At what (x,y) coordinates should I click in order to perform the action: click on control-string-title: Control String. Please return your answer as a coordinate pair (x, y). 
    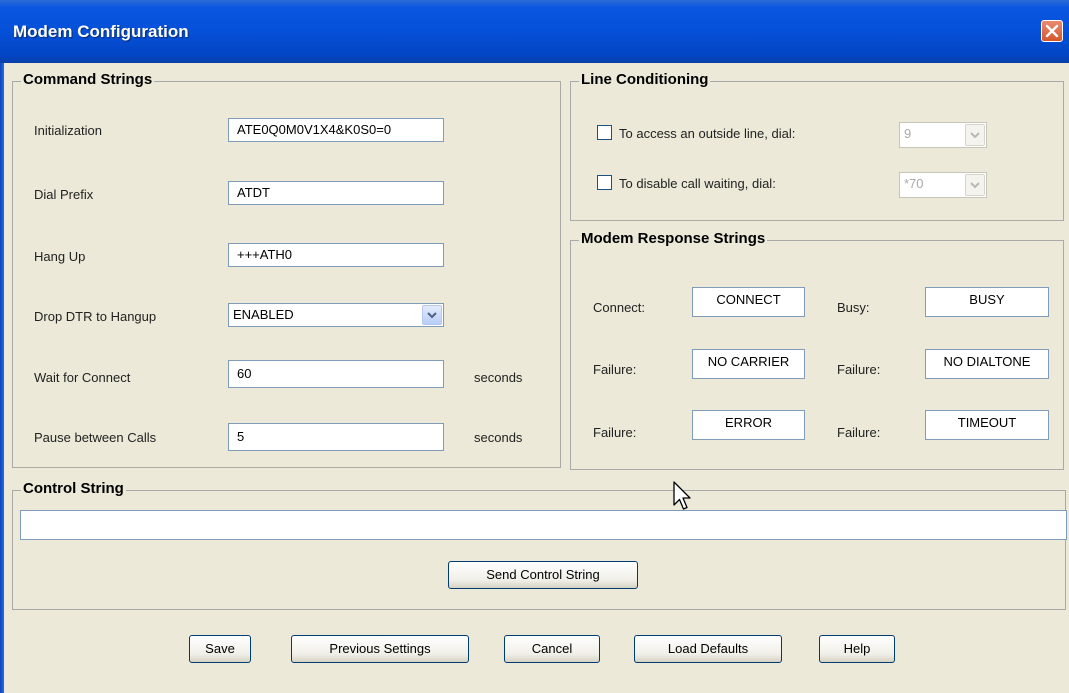
    Looking at the image, I should click on (73, 488).